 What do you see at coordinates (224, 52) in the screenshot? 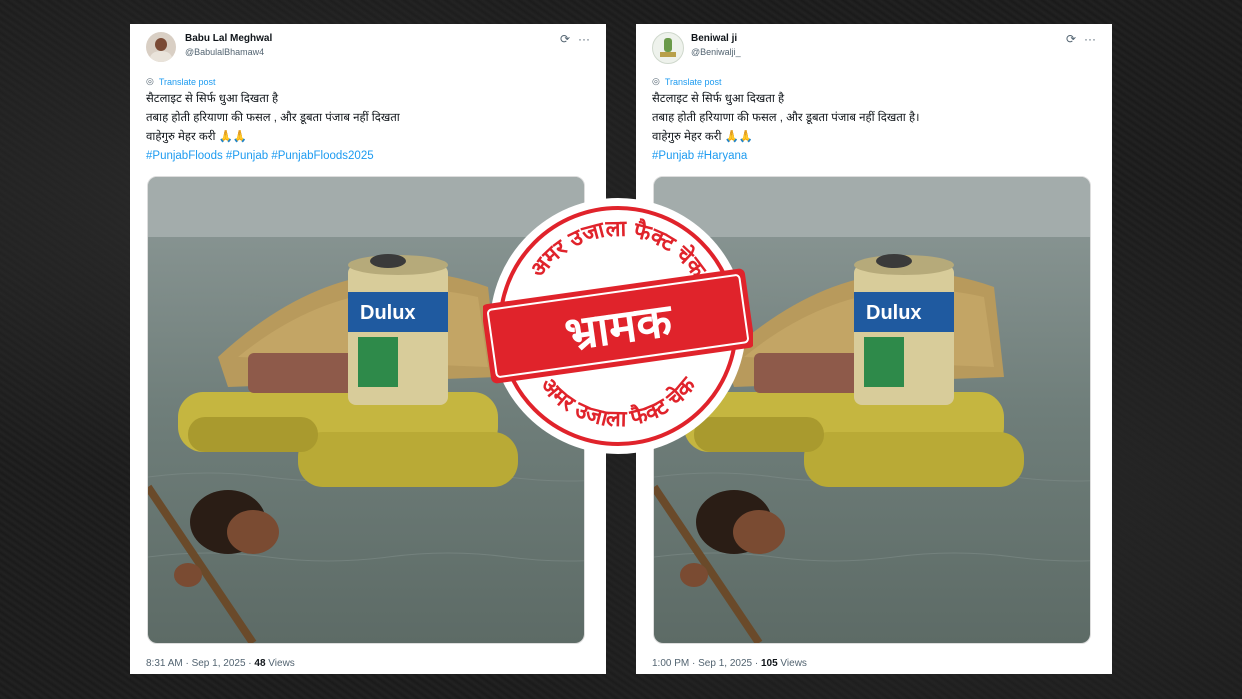
I see `author-handle: @BabulalBhamaw4` at bounding box center [224, 52].